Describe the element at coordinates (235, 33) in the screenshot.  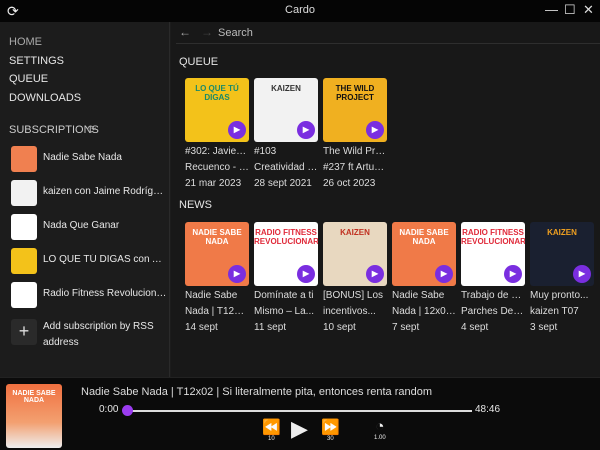
I see `search-input: Search` at that location.